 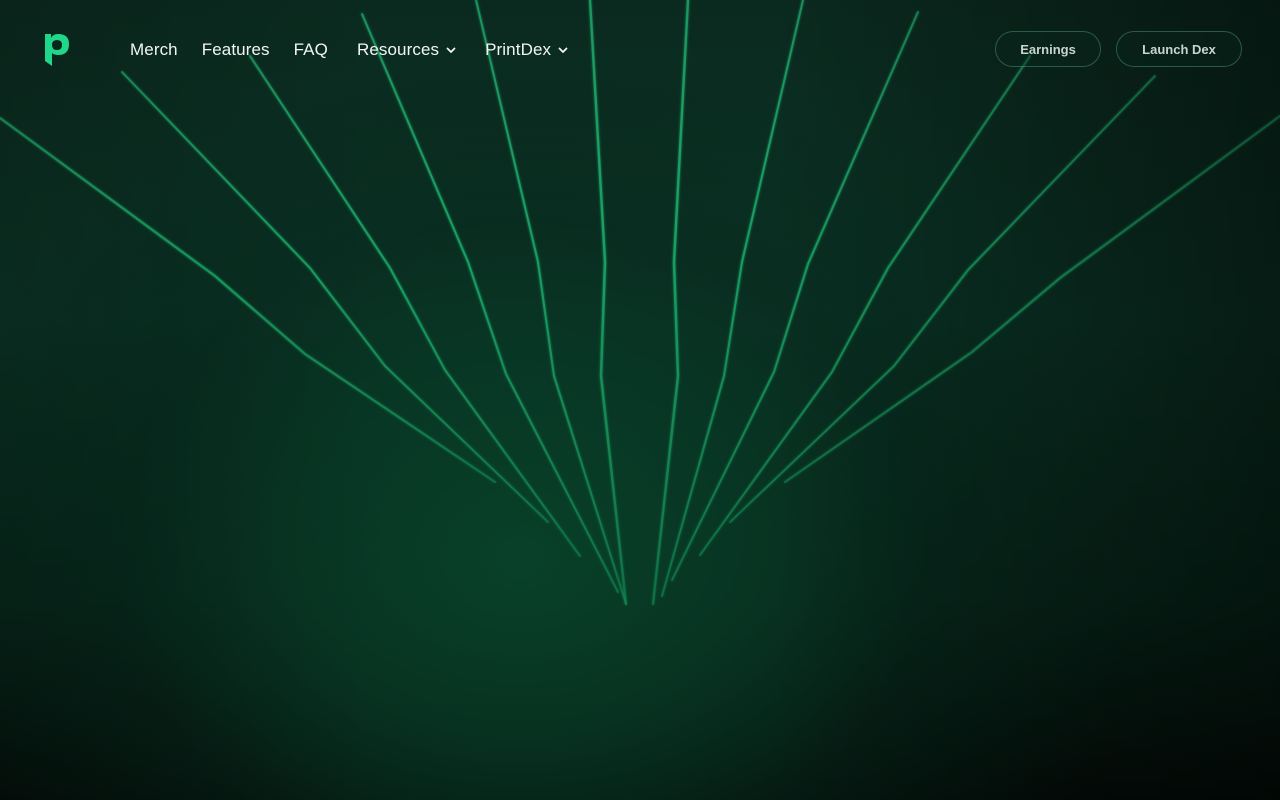 What do you see at coordinates (518, 49) in the screenshot?
I see `nav-item-label: PrintDex` at bounding box center [518, 49].